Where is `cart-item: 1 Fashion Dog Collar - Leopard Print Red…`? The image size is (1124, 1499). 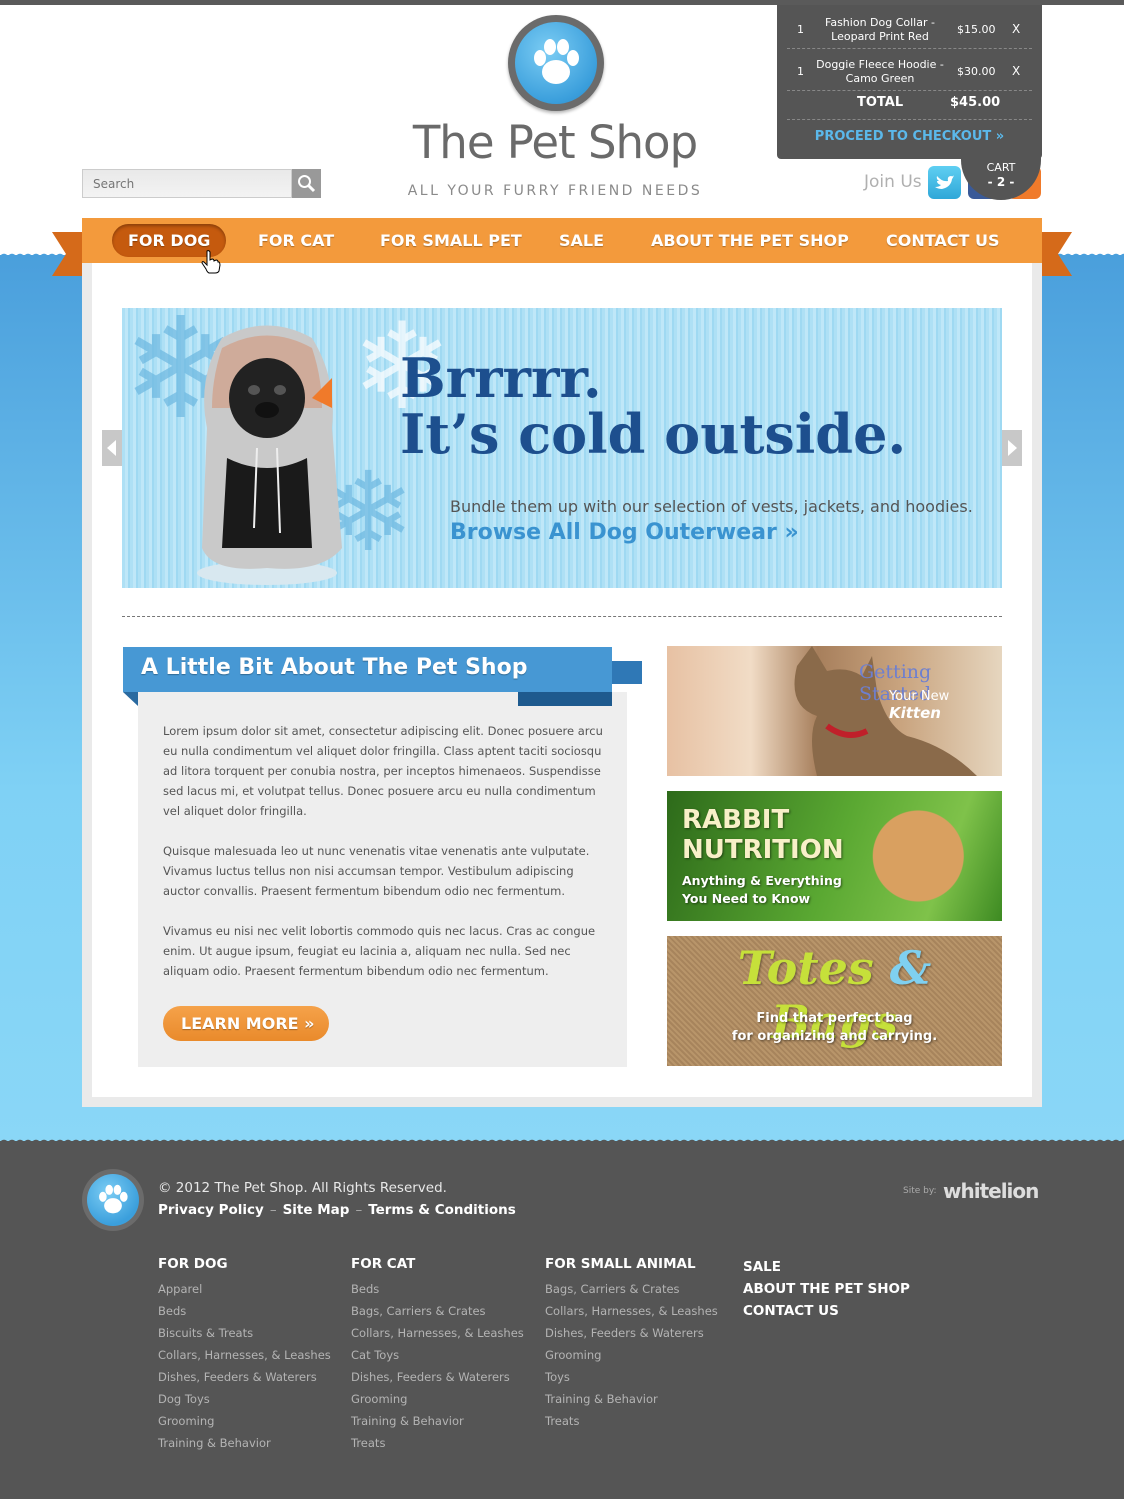 cart-item: 1 Fashion Dog Collar - Leopard Print Red… is located at coordinates (909, 30).